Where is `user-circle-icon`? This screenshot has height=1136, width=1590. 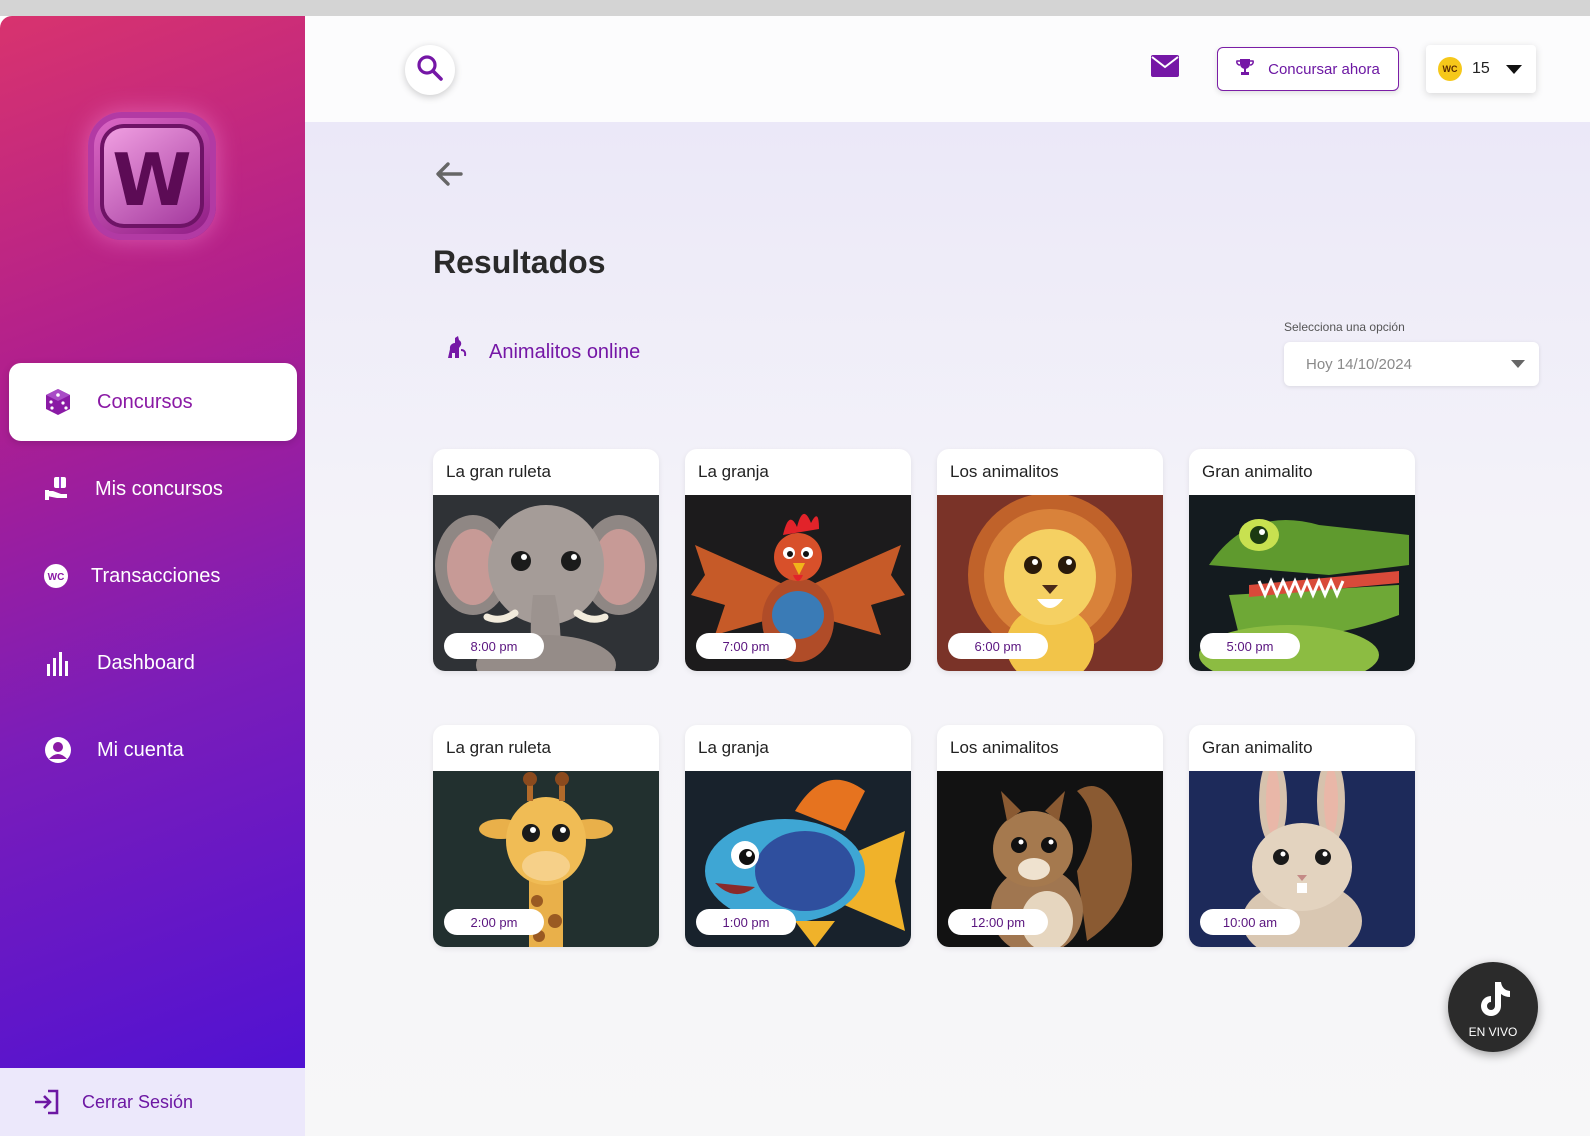
user-circle-icon is located at coordinates (58, 750).